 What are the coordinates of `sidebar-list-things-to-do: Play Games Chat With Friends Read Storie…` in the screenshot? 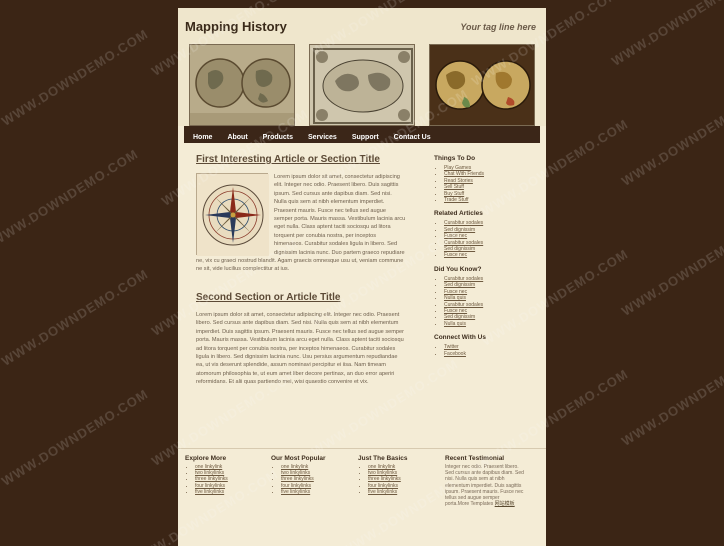 It's located at (484, 184).